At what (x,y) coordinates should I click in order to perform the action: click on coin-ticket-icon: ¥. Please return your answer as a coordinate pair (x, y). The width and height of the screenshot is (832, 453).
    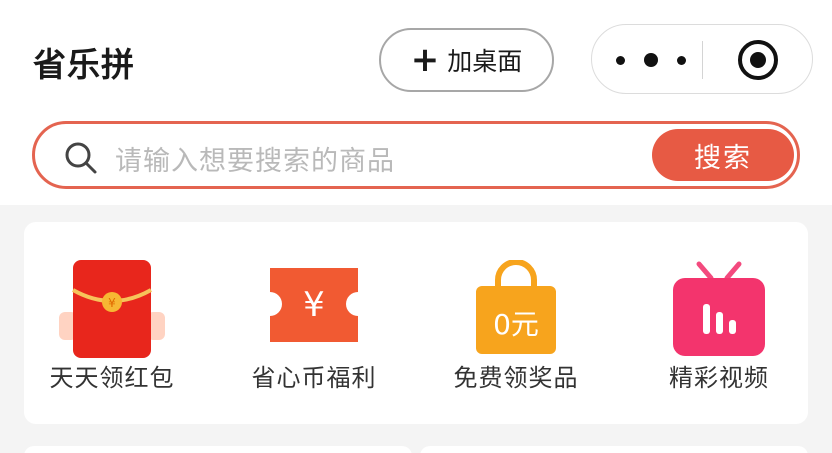
    Looking at the image, I should click on (314, 305).